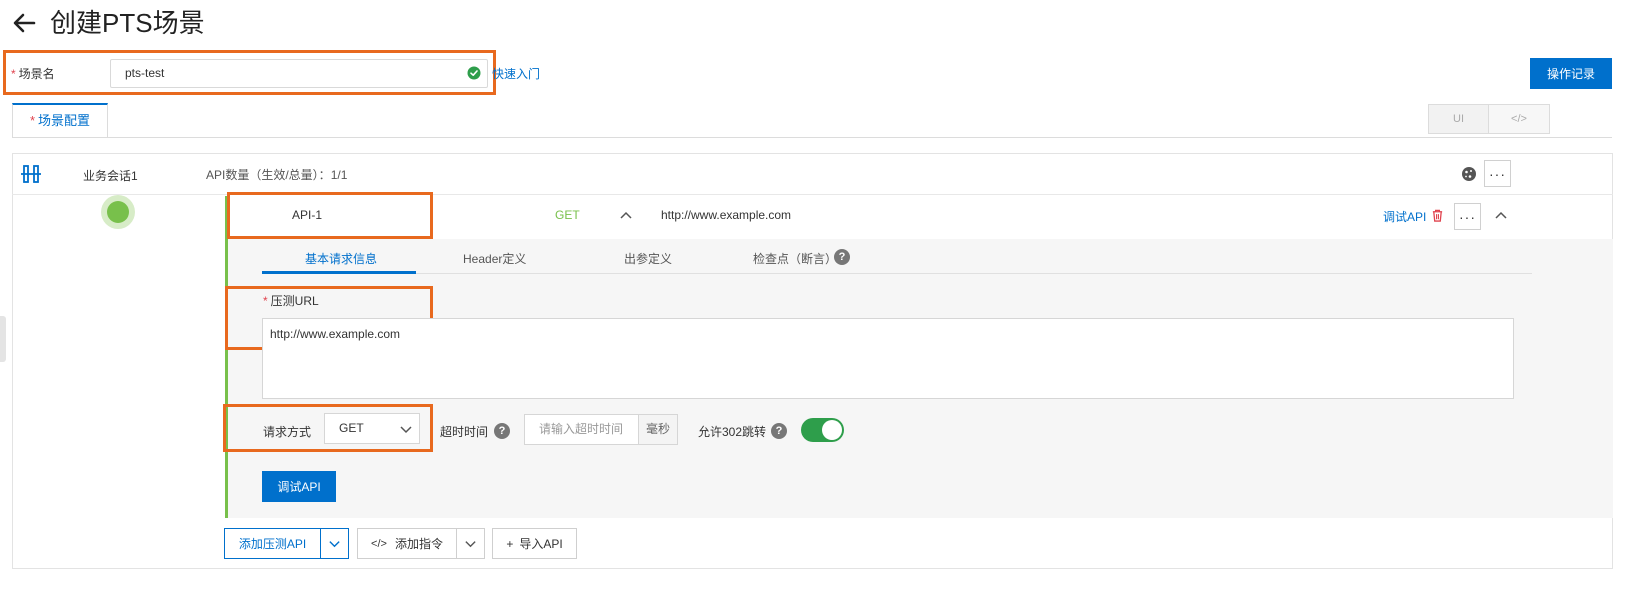 The width and height of the screenshot is (1630, 601). What do you see at coordinates (842, 257) in the screenshot?
I see `help-icon: ?` at bounding box center [842, 257].